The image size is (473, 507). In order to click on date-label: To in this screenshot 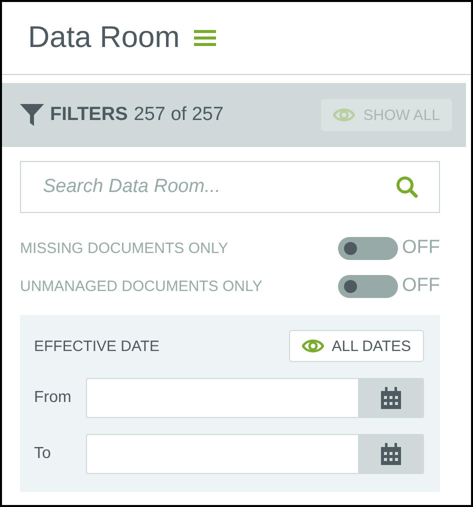, I will do `click(43, 454)`.